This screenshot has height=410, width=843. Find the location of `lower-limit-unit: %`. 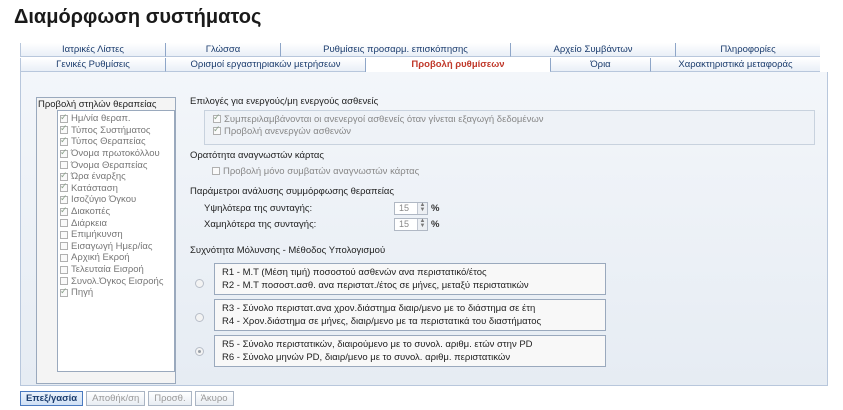

lower-limit-unit: % is located at coordinates (435, 224).